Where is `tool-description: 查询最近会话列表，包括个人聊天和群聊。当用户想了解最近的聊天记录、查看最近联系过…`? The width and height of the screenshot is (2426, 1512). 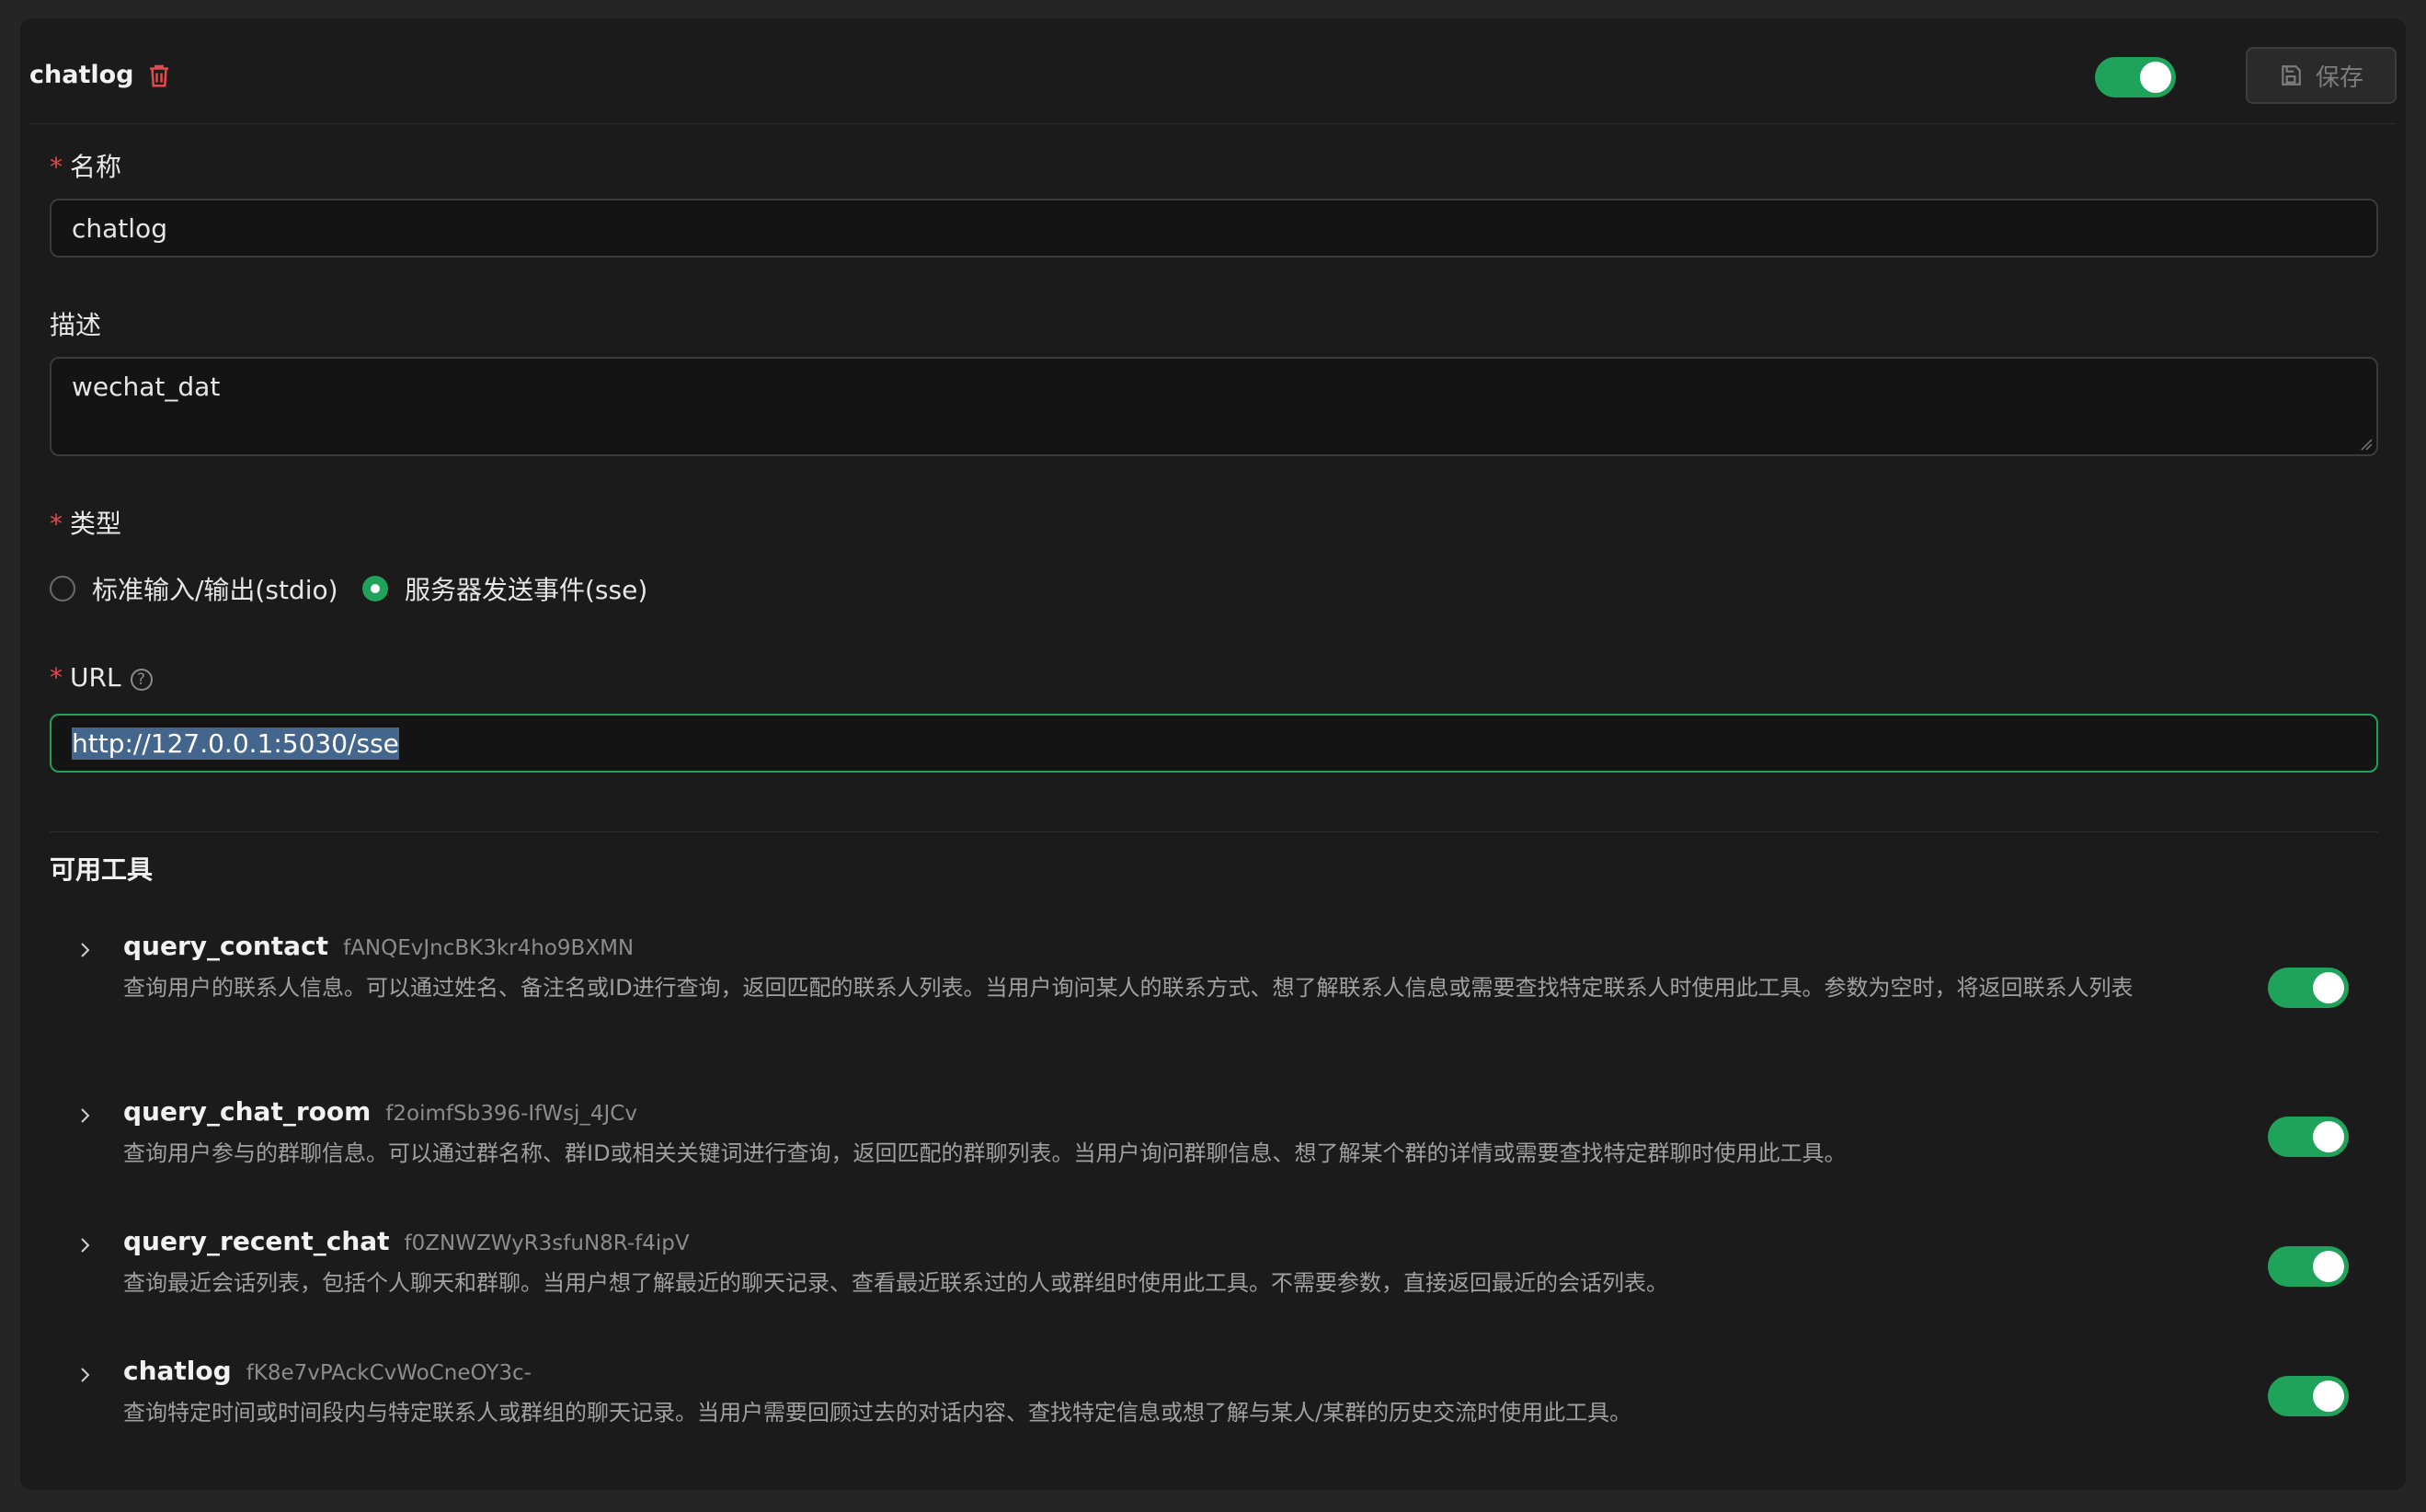 tool-description: 查询最近会话列表，包括个人聊天和群聊。当用户想了解最近的聊天记录、查看最近联系过… is located at coordinates (895, 1283).